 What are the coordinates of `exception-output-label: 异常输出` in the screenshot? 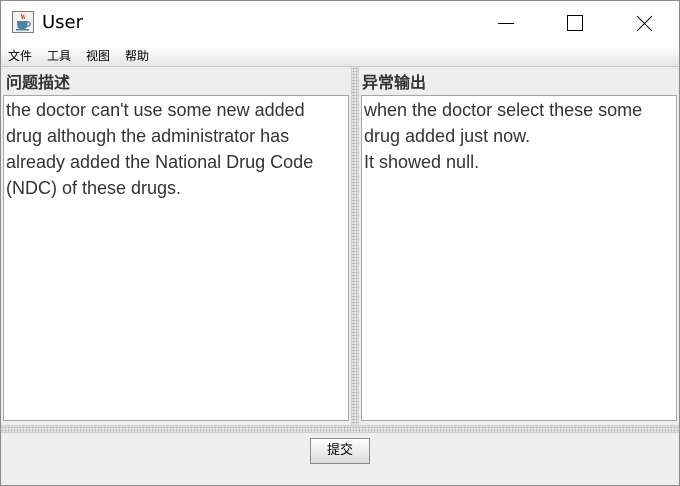 It's located at (394, 82).